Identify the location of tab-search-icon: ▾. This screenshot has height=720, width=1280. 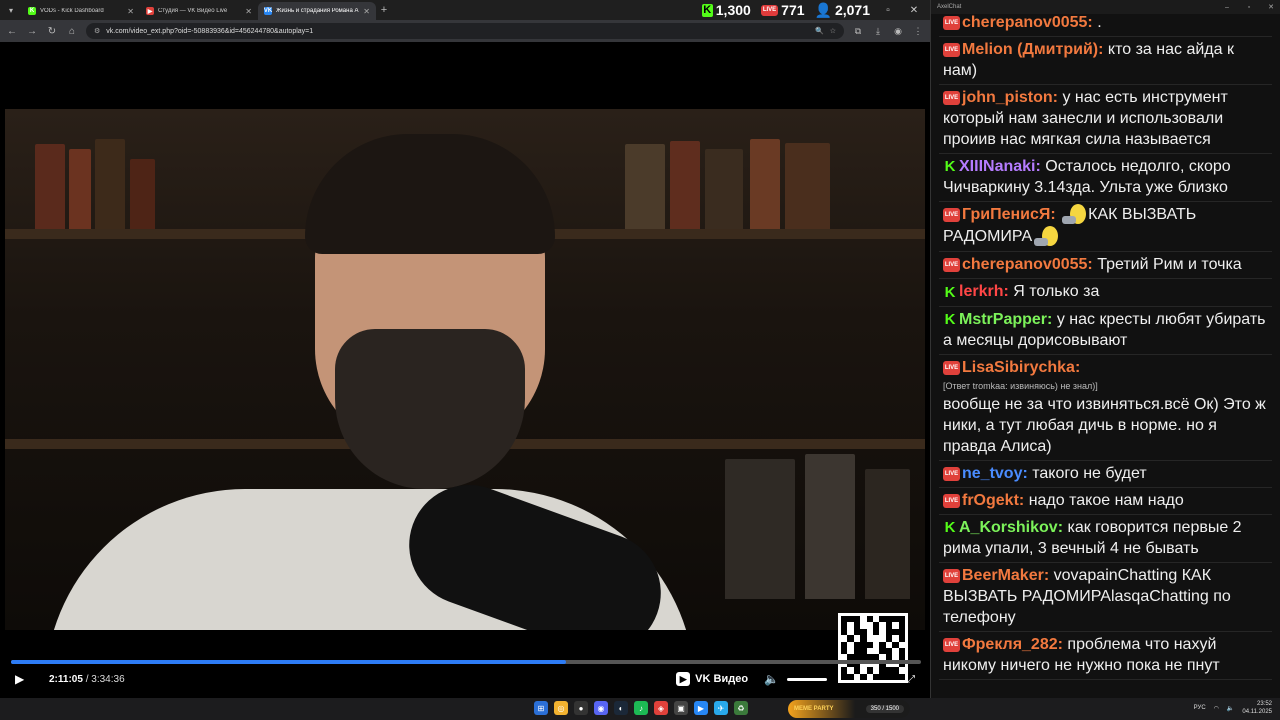
(11, 10).